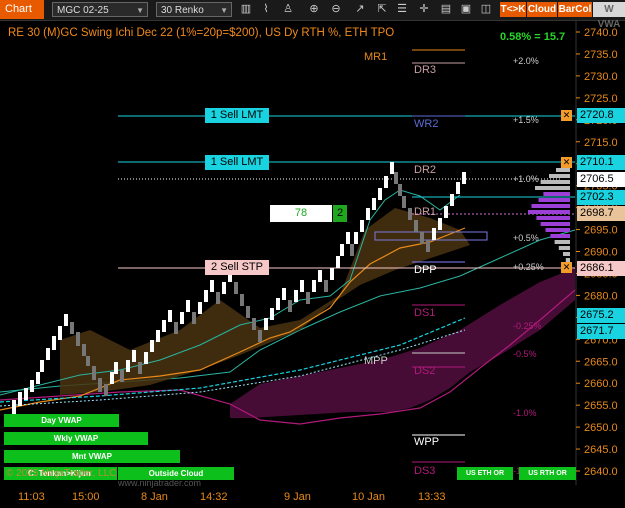  I want to click on tk-toggle: T<>K, so click(513, 9).